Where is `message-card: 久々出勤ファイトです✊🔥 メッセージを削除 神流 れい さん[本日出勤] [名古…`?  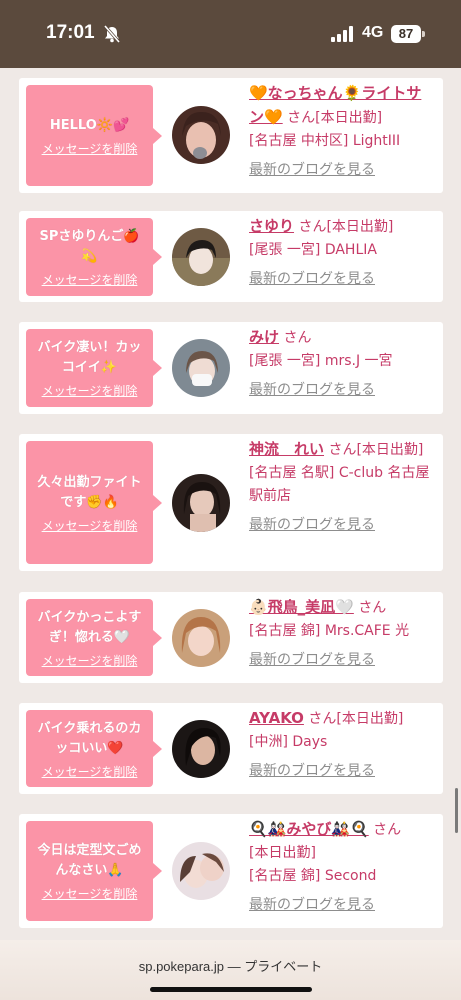
message-card: 久々出勤ファイトです✊🔥 メッセージを削除 神流 れい さん[本日出勤] [名古… is located at coordinates (231, 502).